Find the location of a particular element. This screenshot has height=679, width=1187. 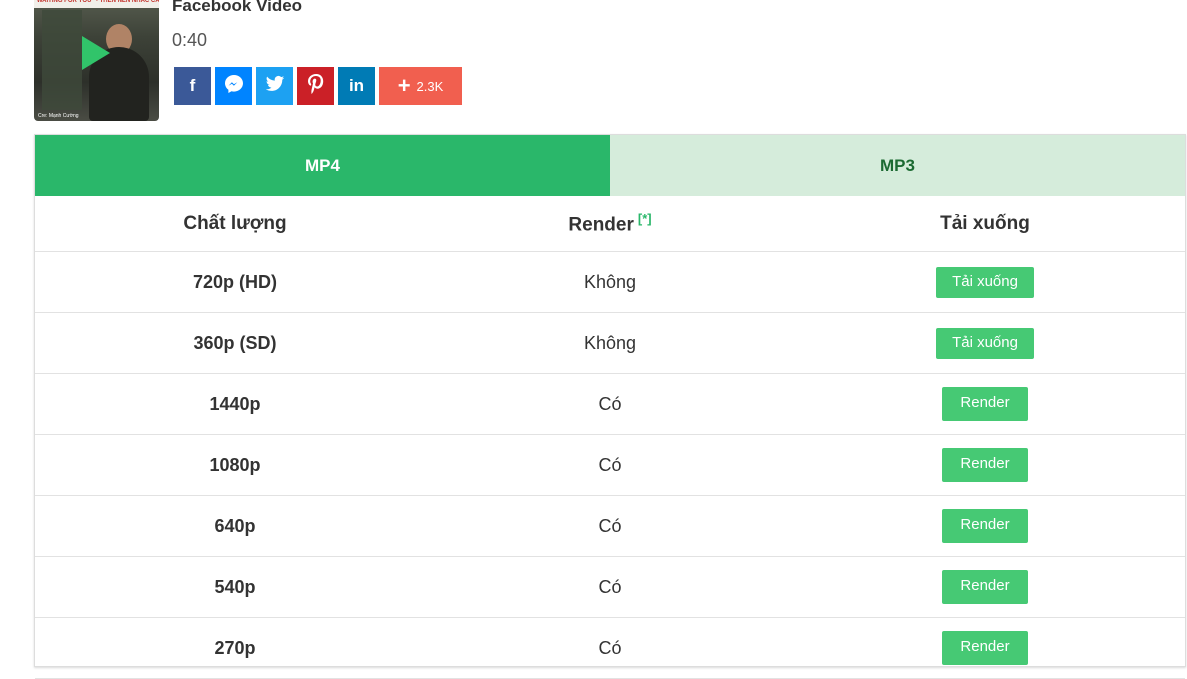

thumbnail-background is located at coordinates (62, 60).